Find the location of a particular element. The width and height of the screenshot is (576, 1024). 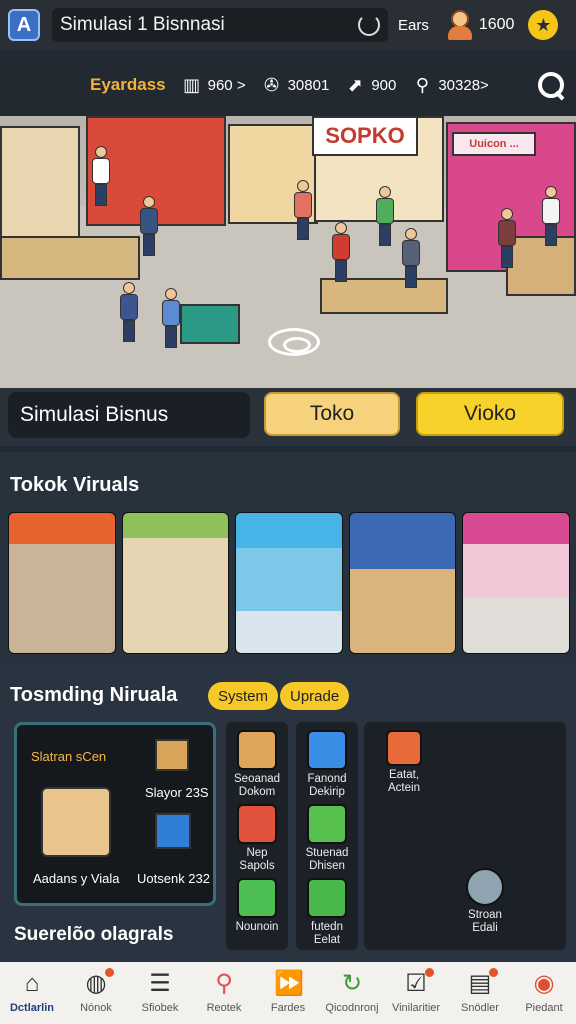

action-tile: Stroan Edali is located at coordinates (485, 901).